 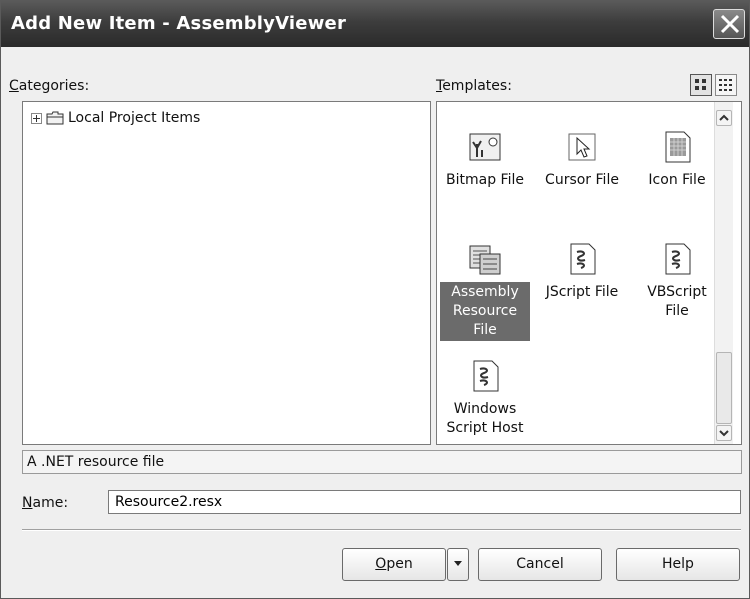 I want to click on folder-icon, so click(x=55, y=118).